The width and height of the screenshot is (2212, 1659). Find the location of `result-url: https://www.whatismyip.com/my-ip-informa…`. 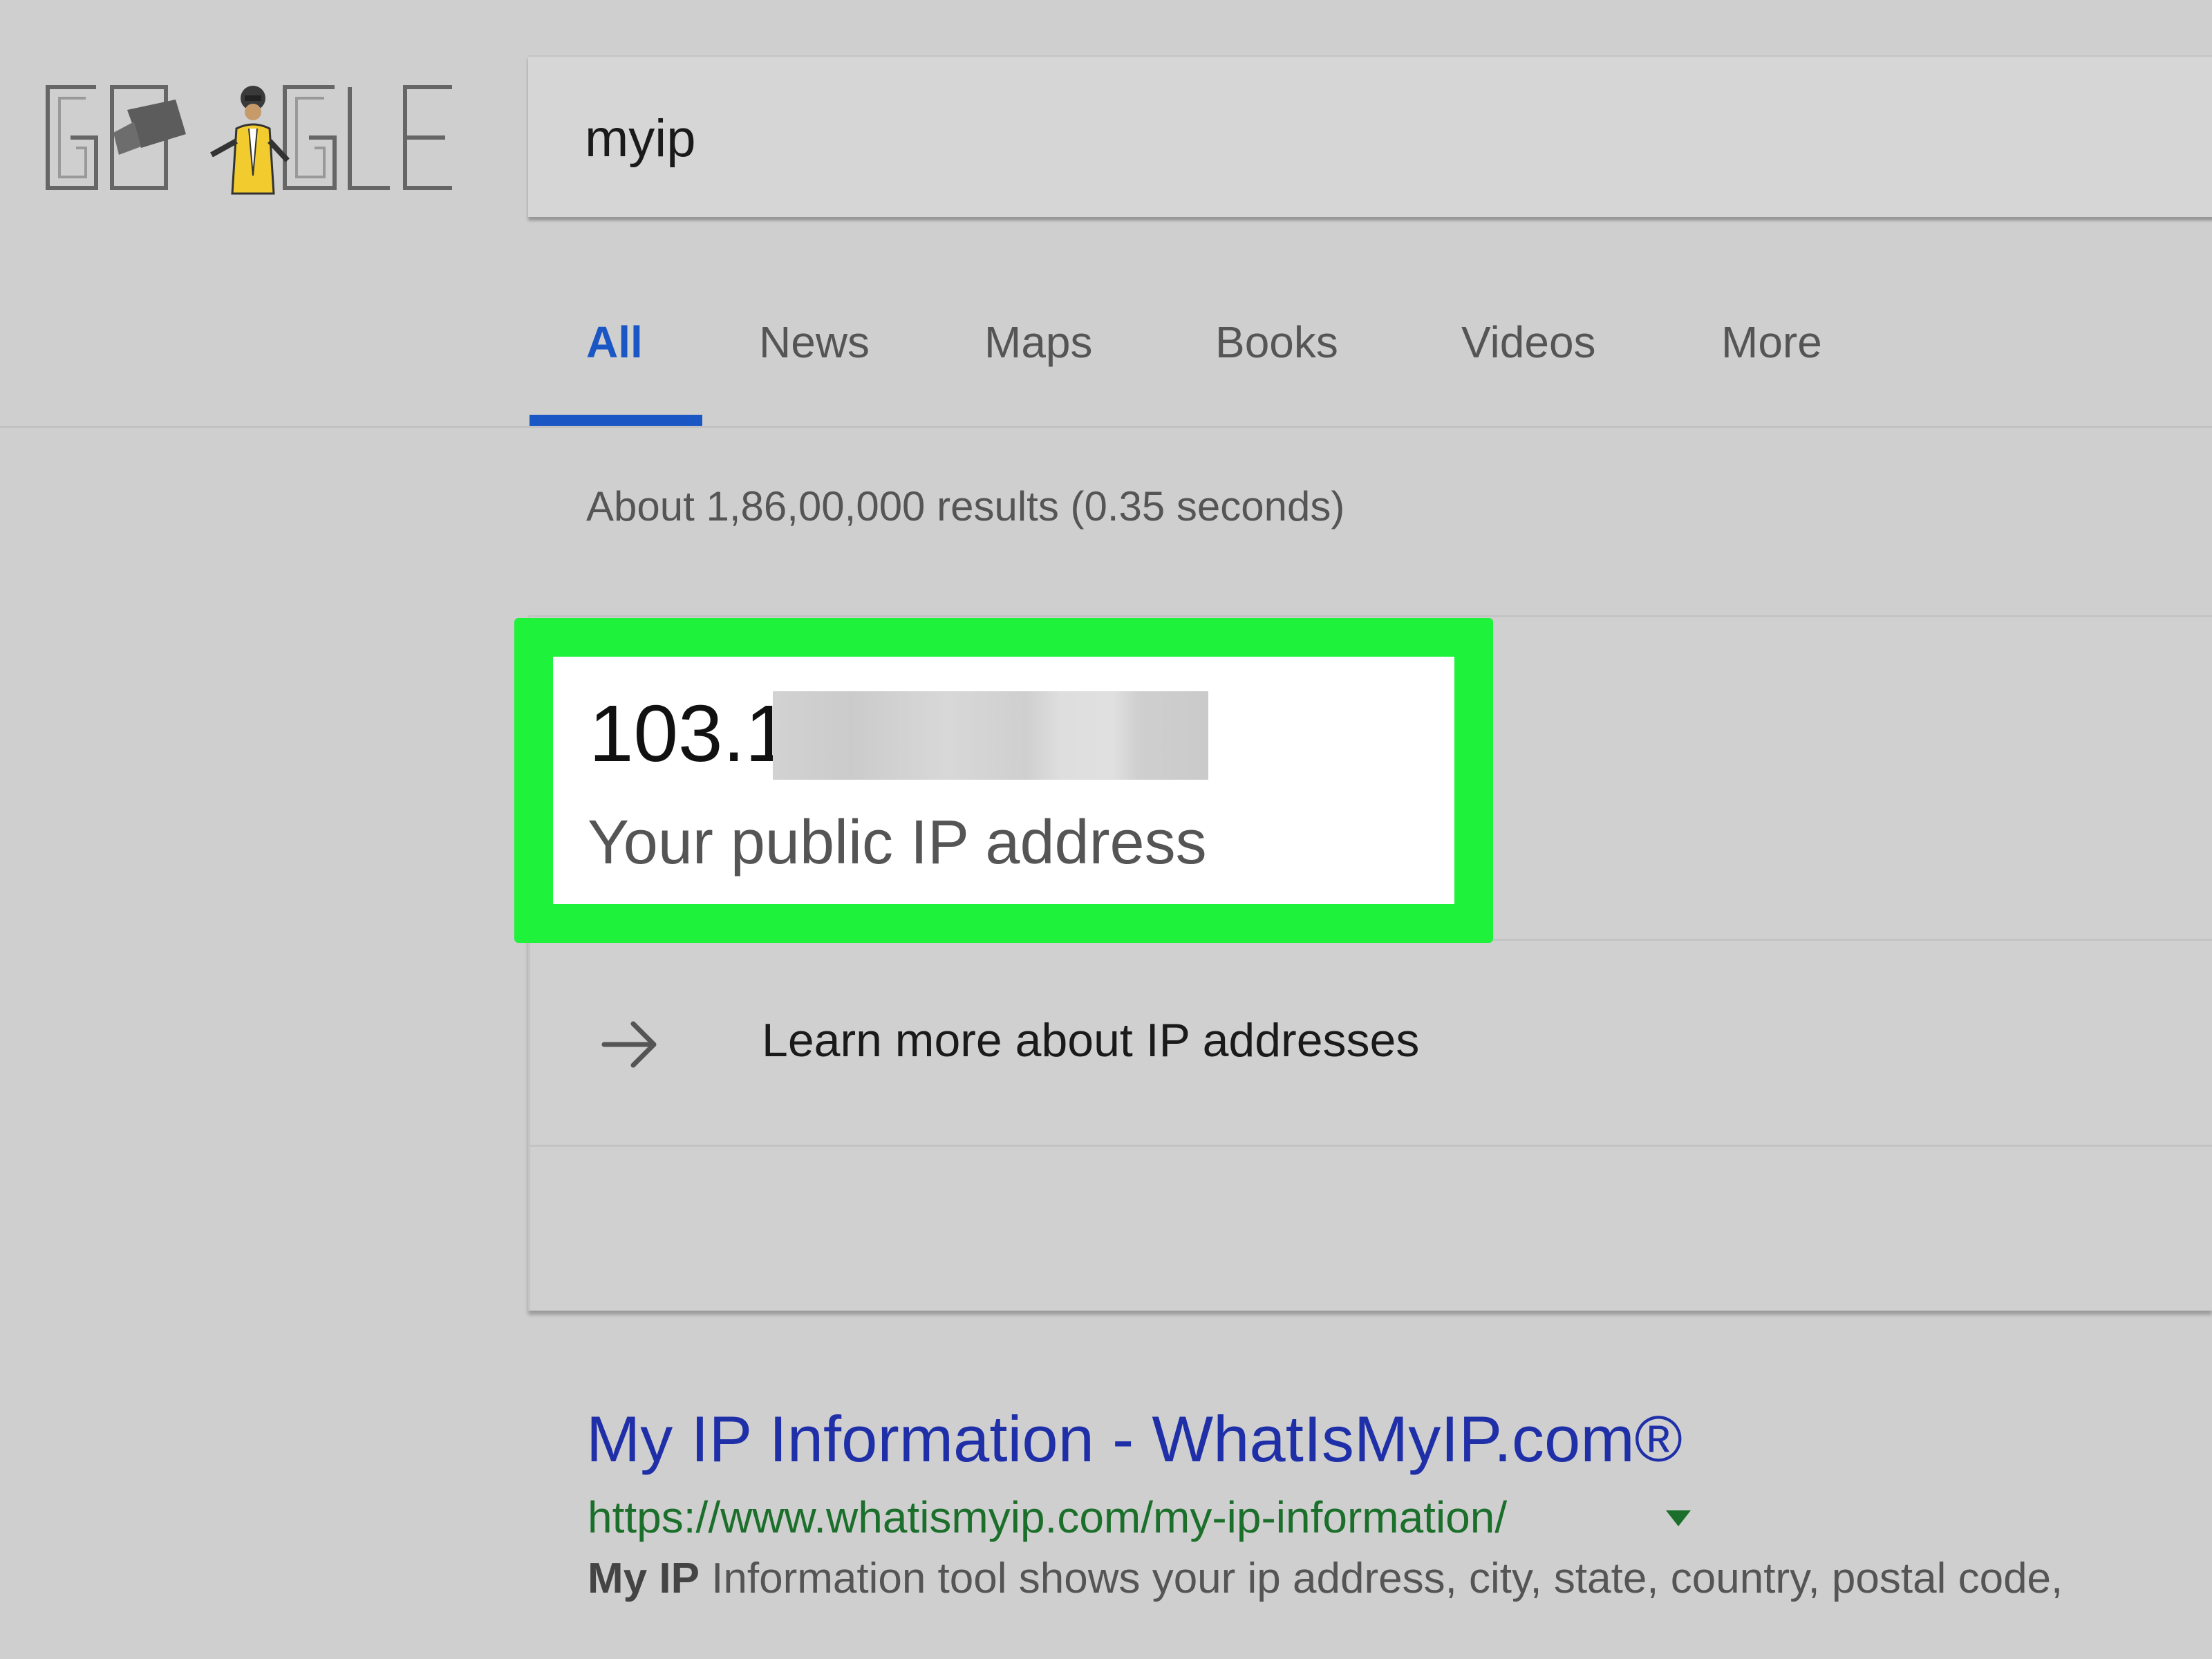

result-url: https://www.whatismyip.com/my-ip-informa… is located at coordinates (1047, 1517).